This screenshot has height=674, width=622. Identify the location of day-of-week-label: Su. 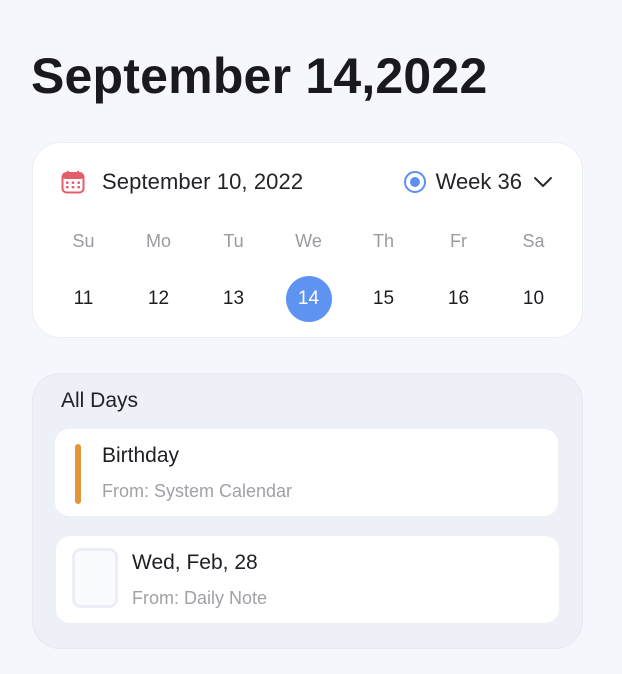
(83, 241).